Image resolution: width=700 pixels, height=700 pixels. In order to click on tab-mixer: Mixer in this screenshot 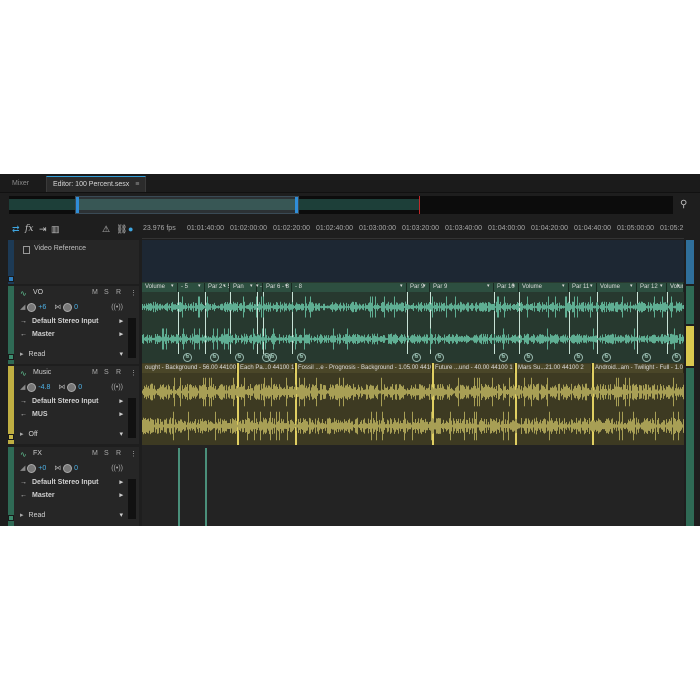, I will do `click(20, 183)`.